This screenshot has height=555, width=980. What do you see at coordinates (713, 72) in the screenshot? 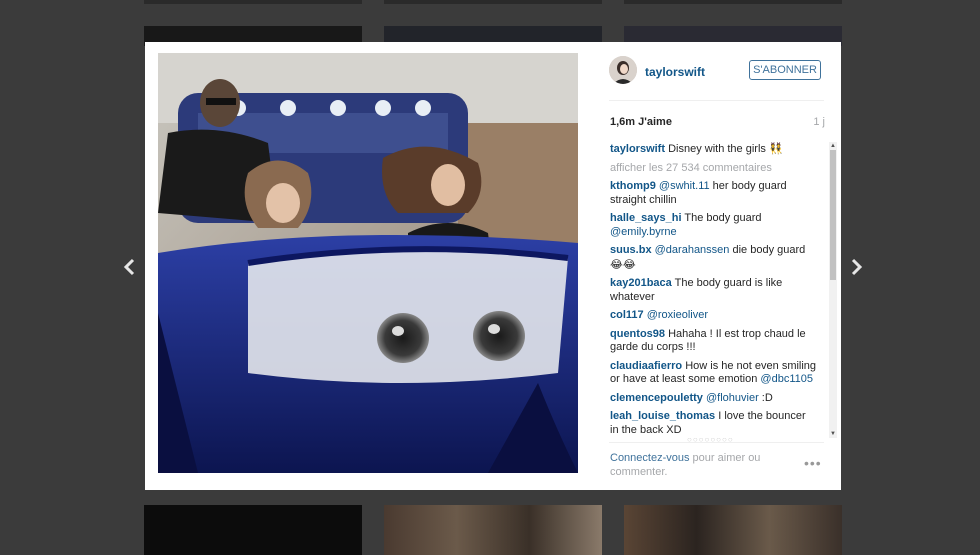
I see `post-header: taylorswift S'ABONNER` at bounding box center [713, 72].